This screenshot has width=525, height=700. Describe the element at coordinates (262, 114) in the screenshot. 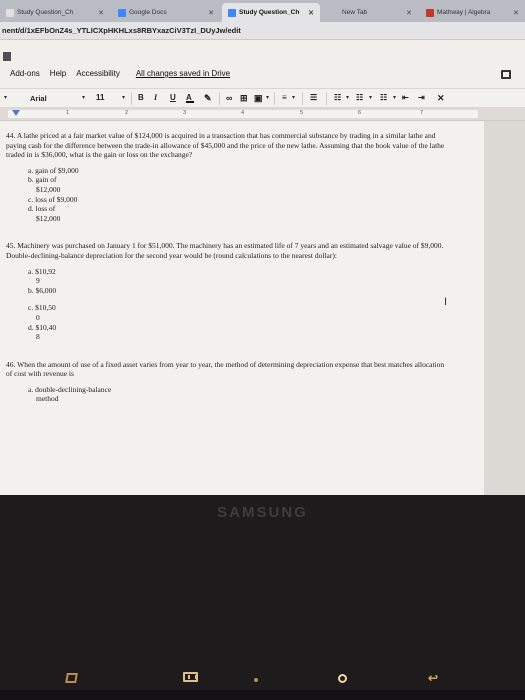

I see `ruler: 1 2 3 4 5 6 7` at that location.